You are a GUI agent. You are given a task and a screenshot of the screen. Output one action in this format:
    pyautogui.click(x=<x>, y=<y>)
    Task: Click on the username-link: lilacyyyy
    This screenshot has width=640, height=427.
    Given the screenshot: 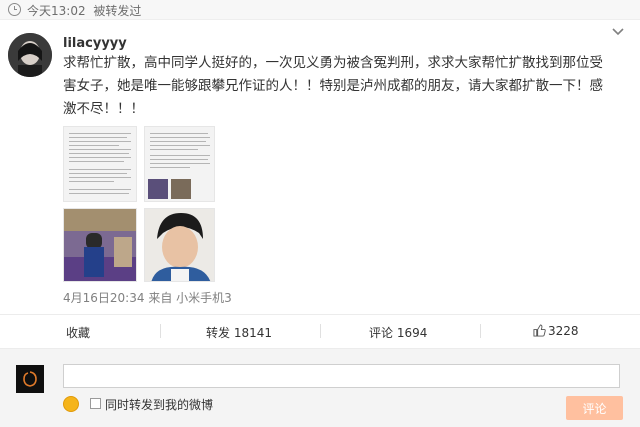 What is the action you would take?
    pyautogui.click(x=95, y=43)
    